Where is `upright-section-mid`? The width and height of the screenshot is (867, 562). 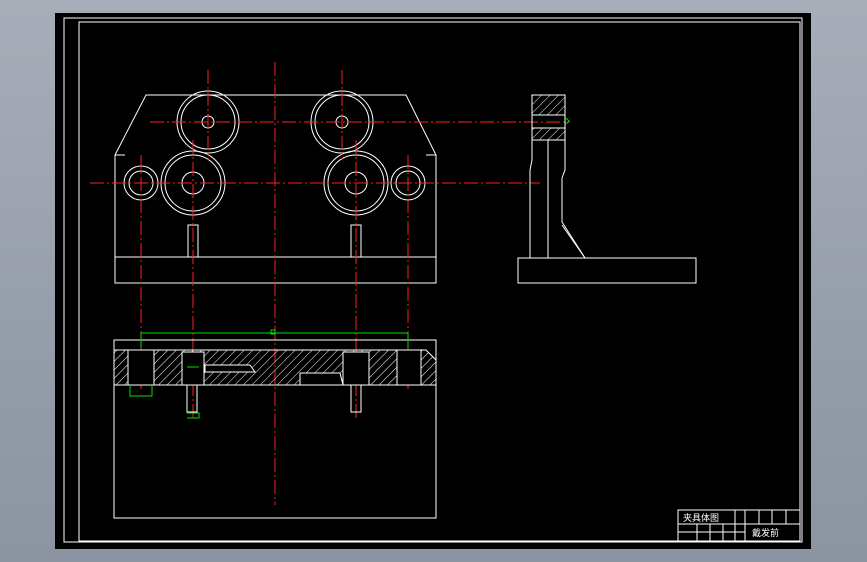
upright-section-mid is located at coordinates (548, 134).